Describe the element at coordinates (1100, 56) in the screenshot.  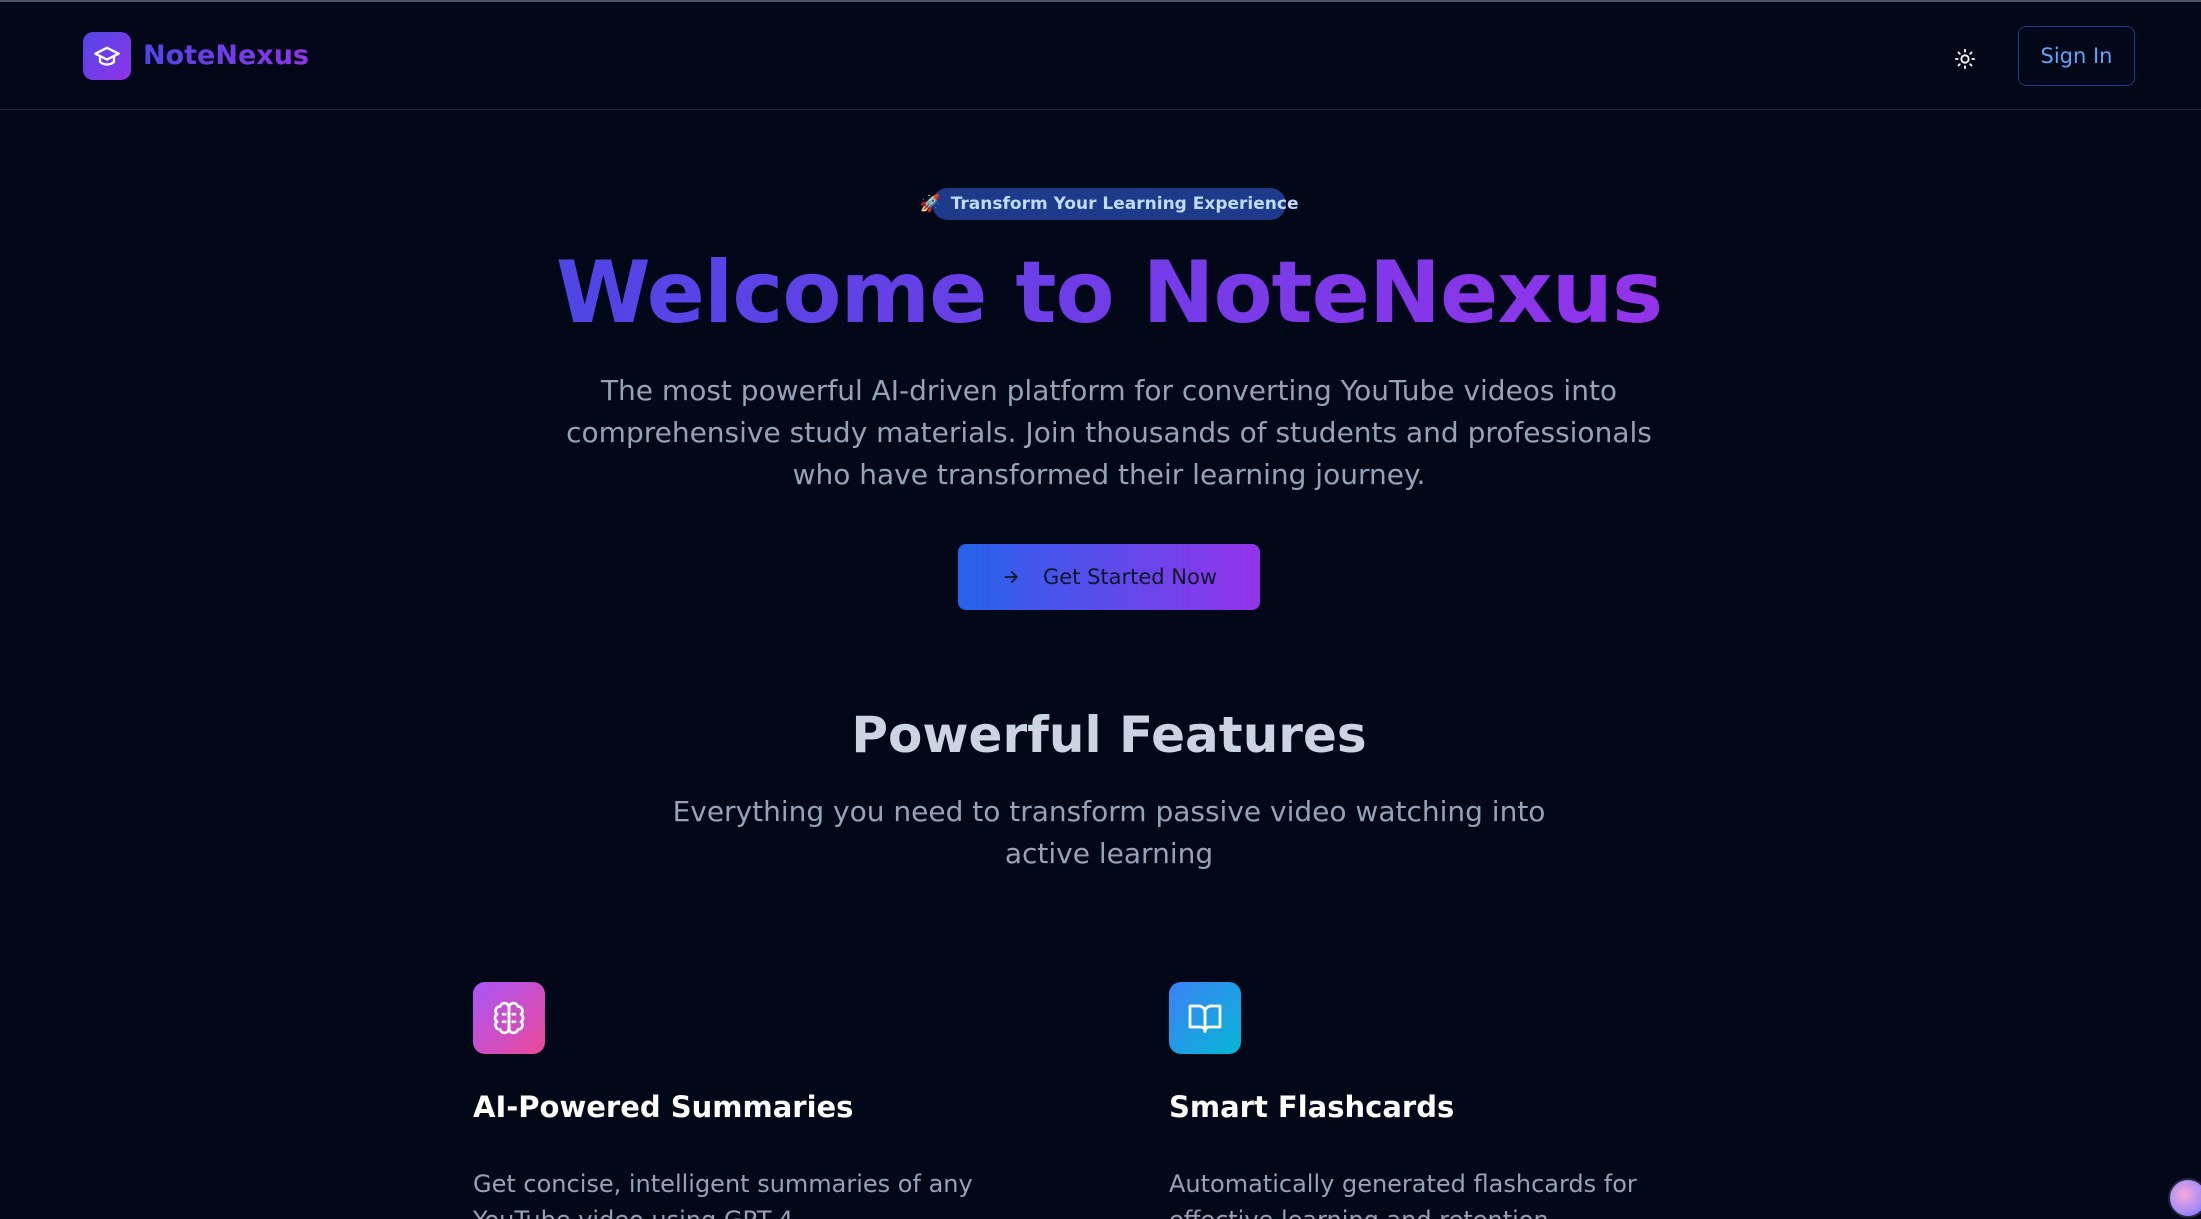
I see `top-navbar: NoteNexus Sign In` at that location.